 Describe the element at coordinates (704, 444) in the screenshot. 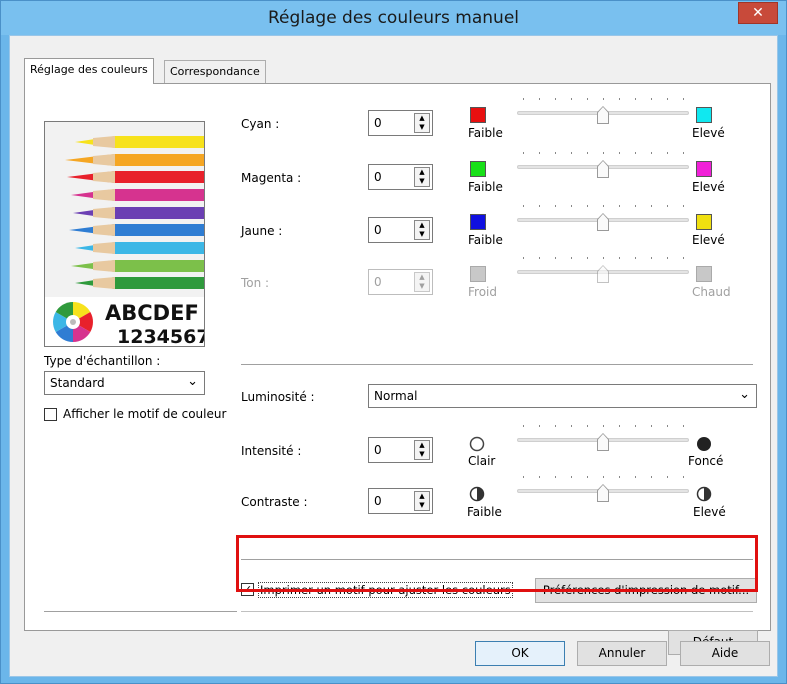

I see `dark-circle-icon` at that location.